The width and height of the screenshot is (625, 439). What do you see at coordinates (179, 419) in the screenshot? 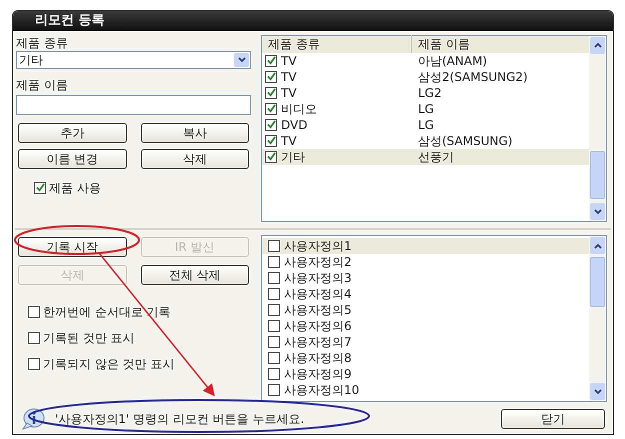
I see `status-message: '사용자정의1' 명령의 리모컨 버튼을 누르세요.` at bounding box center [179, 419].